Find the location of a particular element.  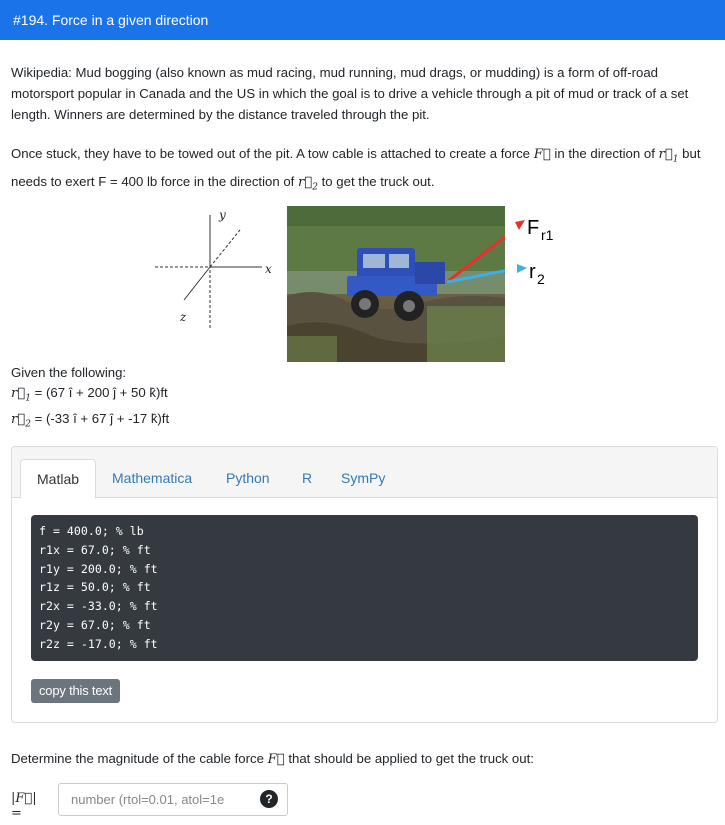

photo-arrow-labels: F r1 r 2 is located at coordinates (534, 252).